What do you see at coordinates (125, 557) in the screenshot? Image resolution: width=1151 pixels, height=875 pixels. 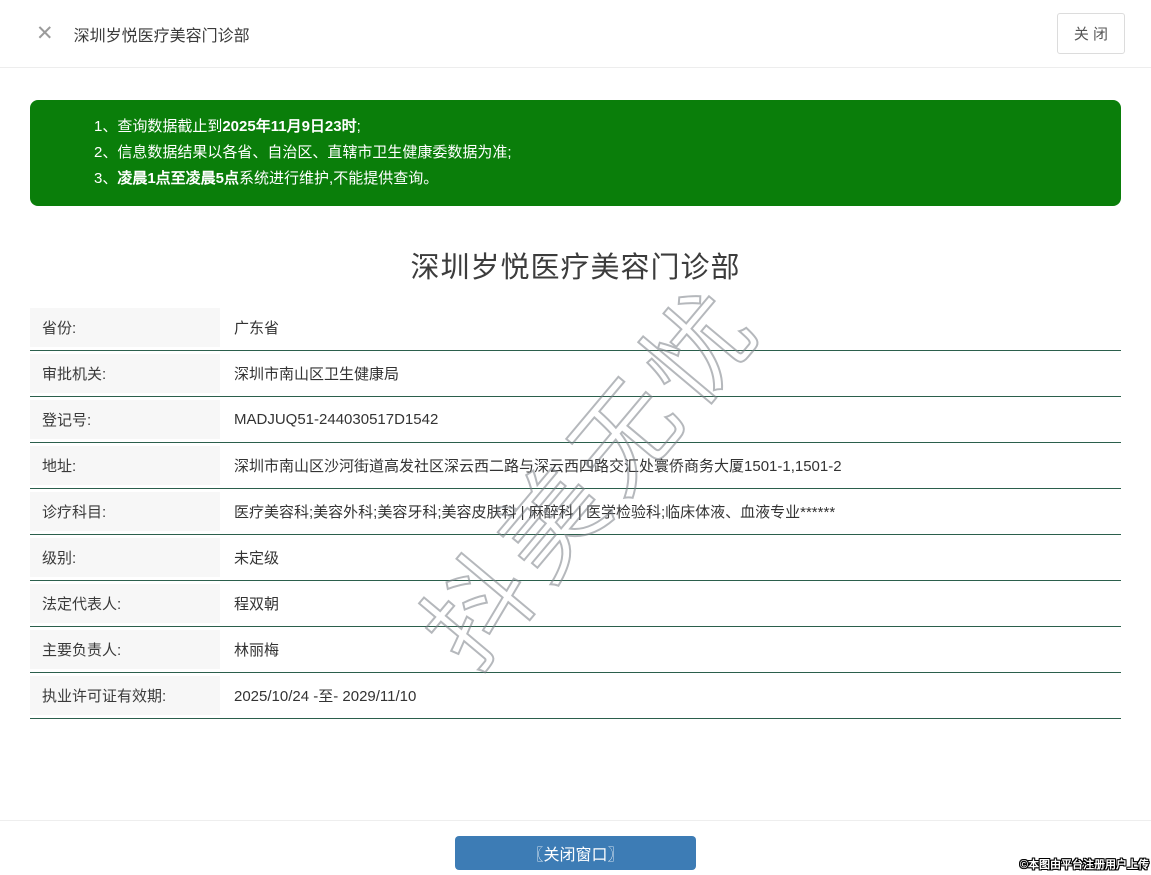 I see `row-label: 级别:` at bounding box center [125, 557].